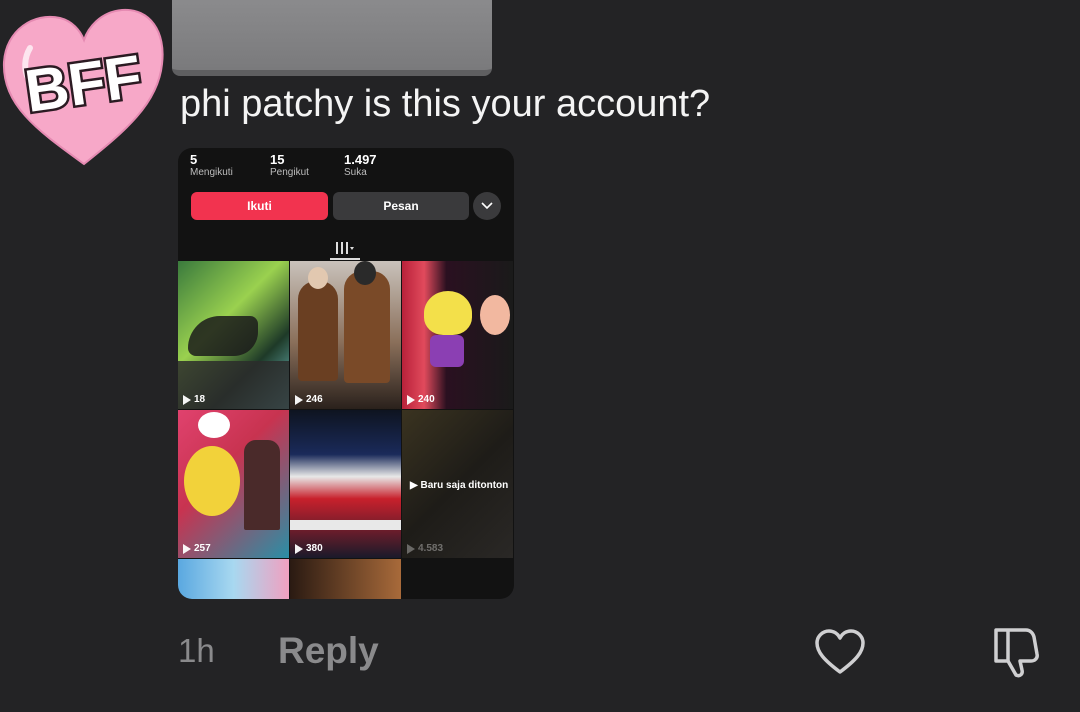  Describe the element at coordinates (464, 485) in the screenshot. I see `recently-watched-text: Baru saja ditonton` at that location.